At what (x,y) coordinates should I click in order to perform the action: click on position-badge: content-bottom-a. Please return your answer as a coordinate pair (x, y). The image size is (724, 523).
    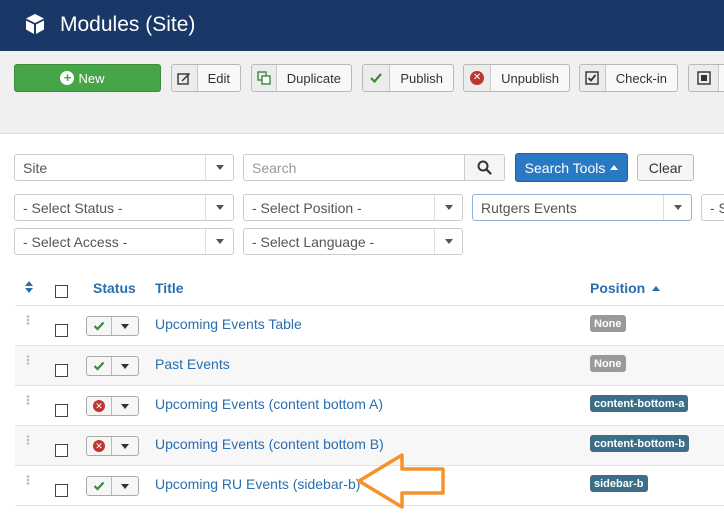
    Looking at the image, I should click on (639, 403).